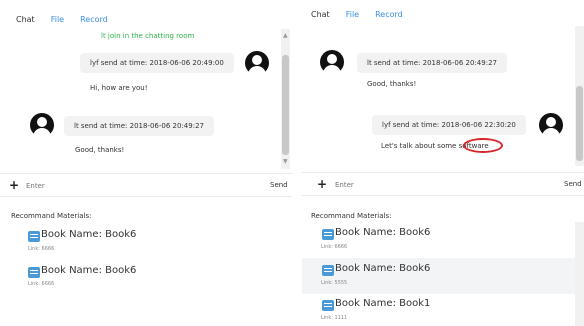 The height and width of the screenshot is (326, 584). Describe the element at coordinates (483, 145) in the screenshot. I see `annotation-circle` at that location.